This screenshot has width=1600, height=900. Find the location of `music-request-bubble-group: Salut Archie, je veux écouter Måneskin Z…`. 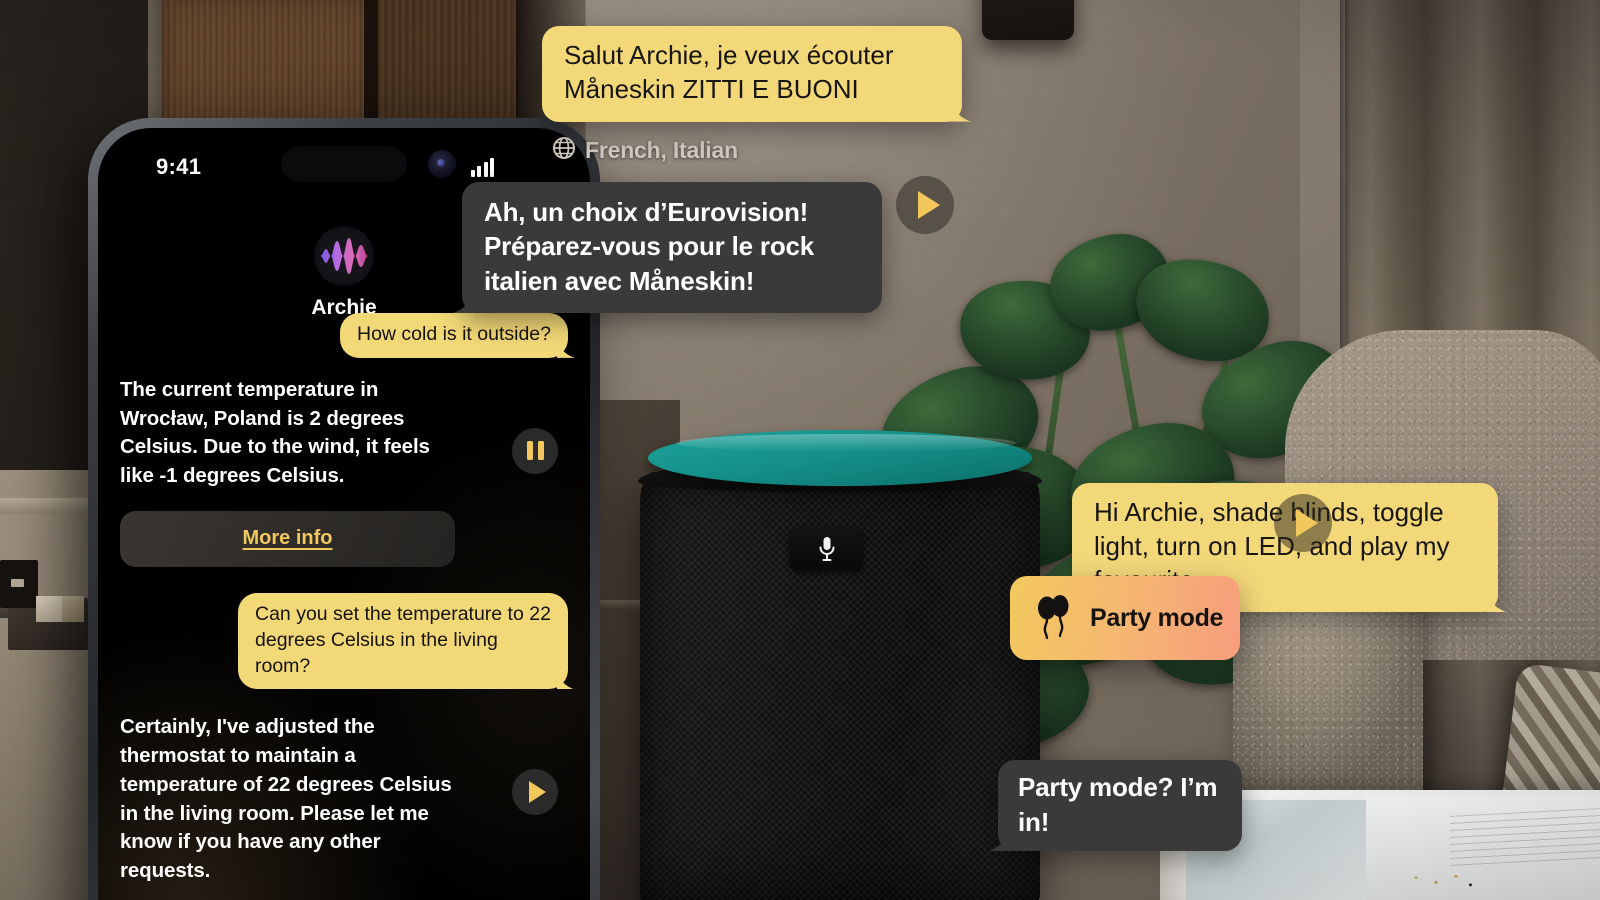

music-request-bubble-group: Salut Archie, je veux écouter Måneskin Z… is located at coordinates (752, 96).